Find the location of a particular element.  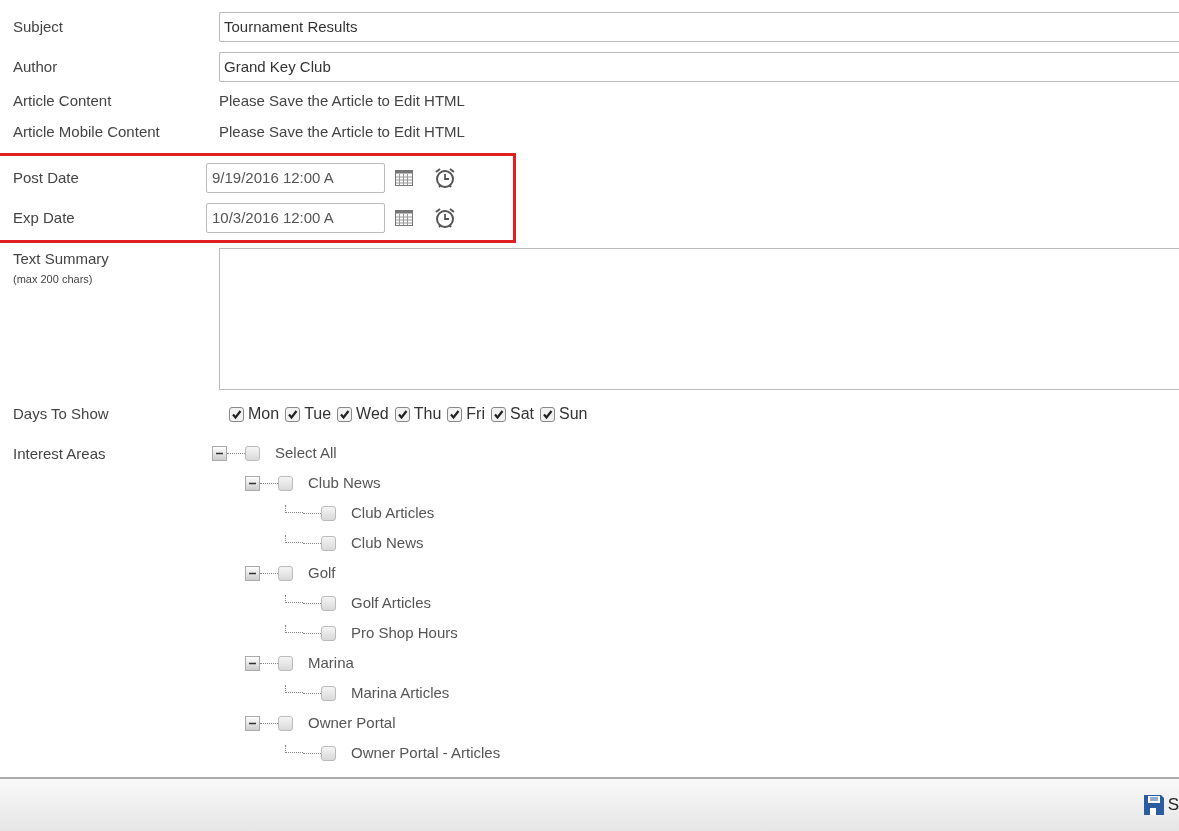

tree-item-label: Golf Articles is located at coordinates (391, 603).